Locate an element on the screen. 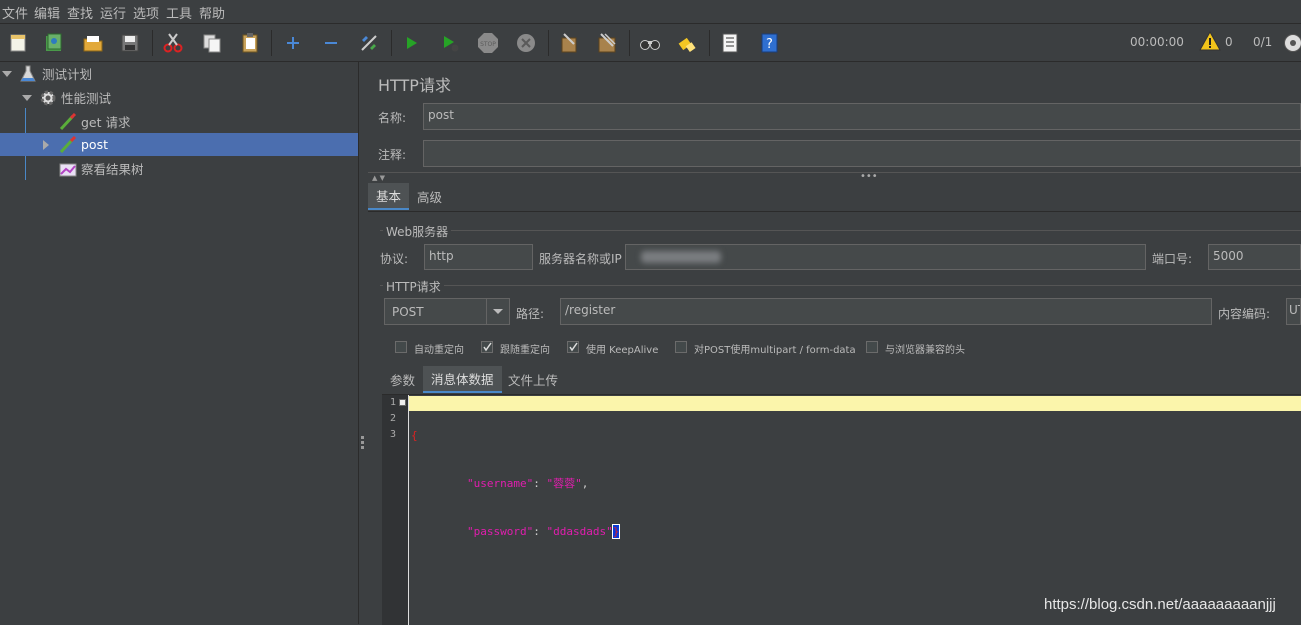 The image size is (1301, 625). search-icon is located at coordinates (650, 43).